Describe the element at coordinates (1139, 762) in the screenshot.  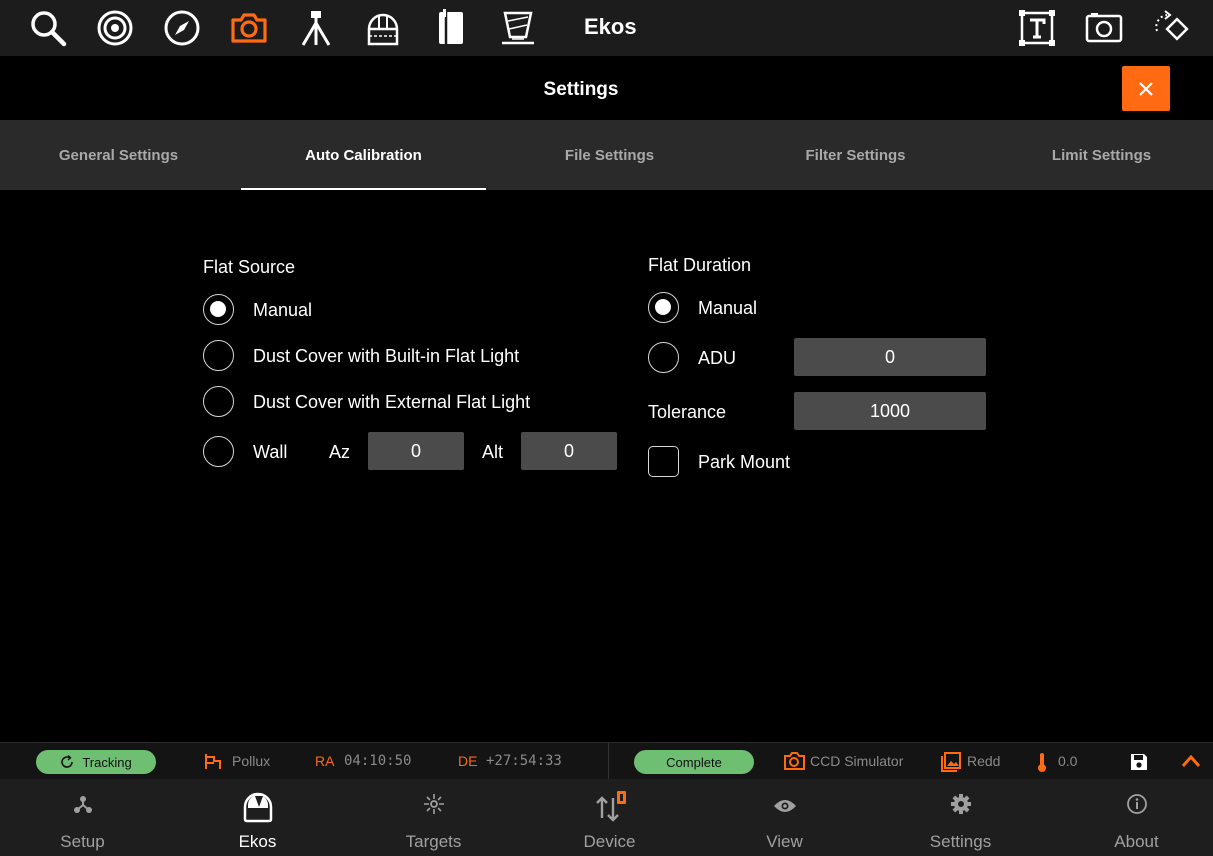
I see `save-icon` at that location.